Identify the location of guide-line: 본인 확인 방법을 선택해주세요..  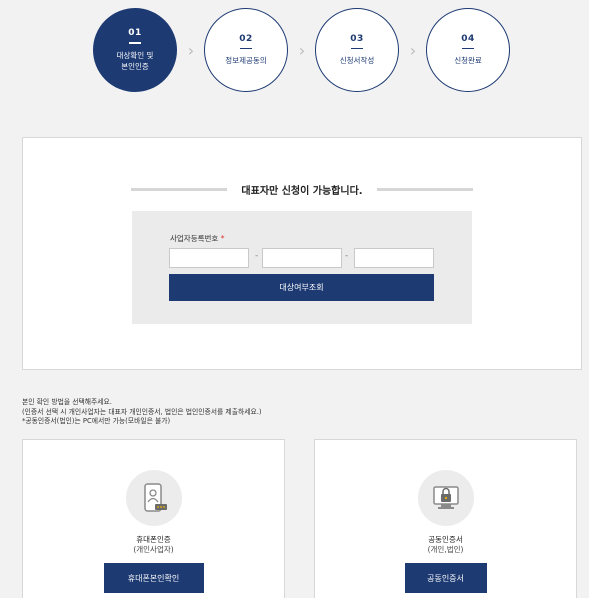
(67, 402).